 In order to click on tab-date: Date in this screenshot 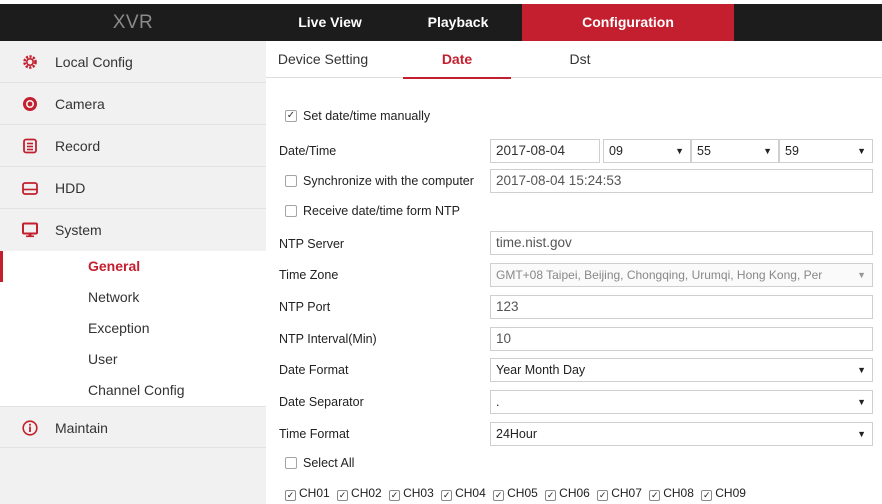, I will do `click(457, 60)`.